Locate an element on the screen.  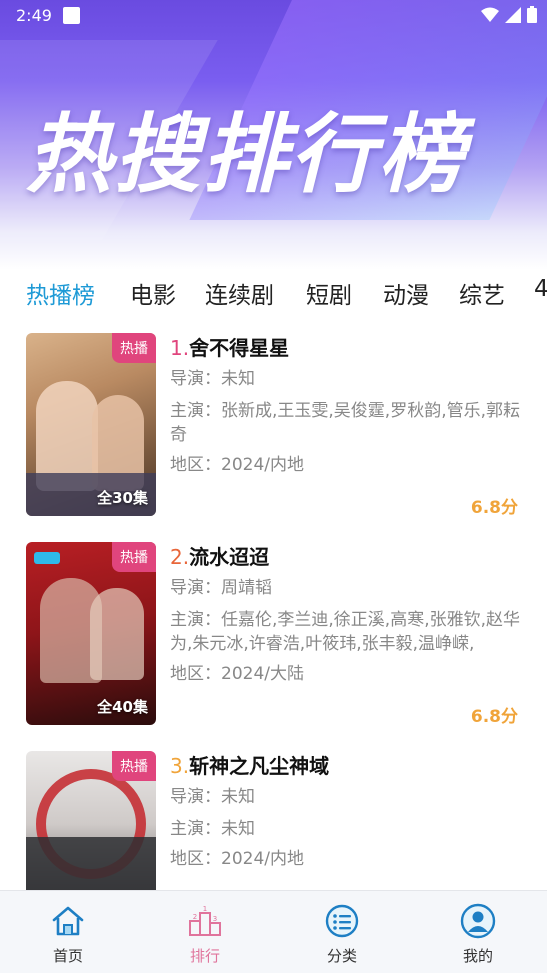
director: 导演：周靖韬 is located at coordinates (221, 588).